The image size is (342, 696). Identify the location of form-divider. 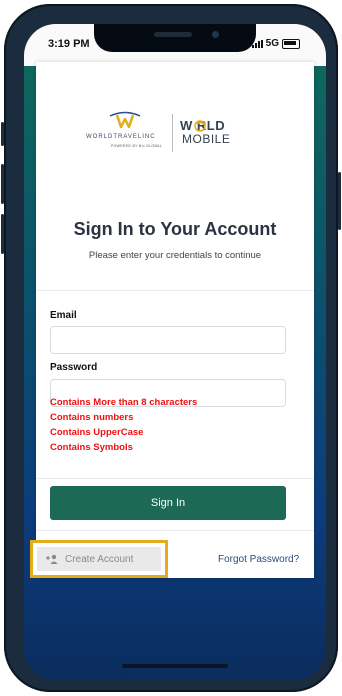
(175, 478).